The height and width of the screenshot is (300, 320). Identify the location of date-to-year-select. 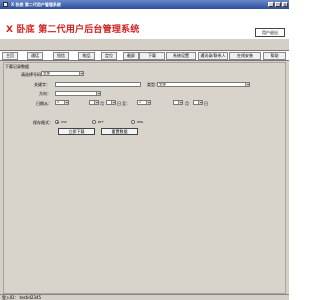
(198, 102).